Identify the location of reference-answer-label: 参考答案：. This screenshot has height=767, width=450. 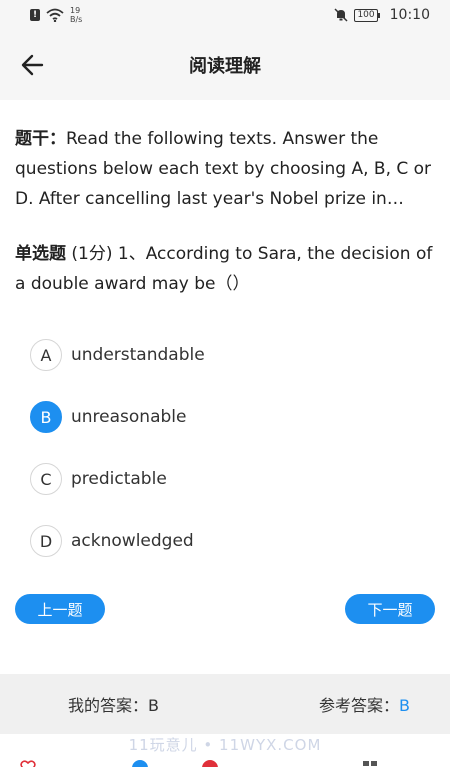
(359, 705).